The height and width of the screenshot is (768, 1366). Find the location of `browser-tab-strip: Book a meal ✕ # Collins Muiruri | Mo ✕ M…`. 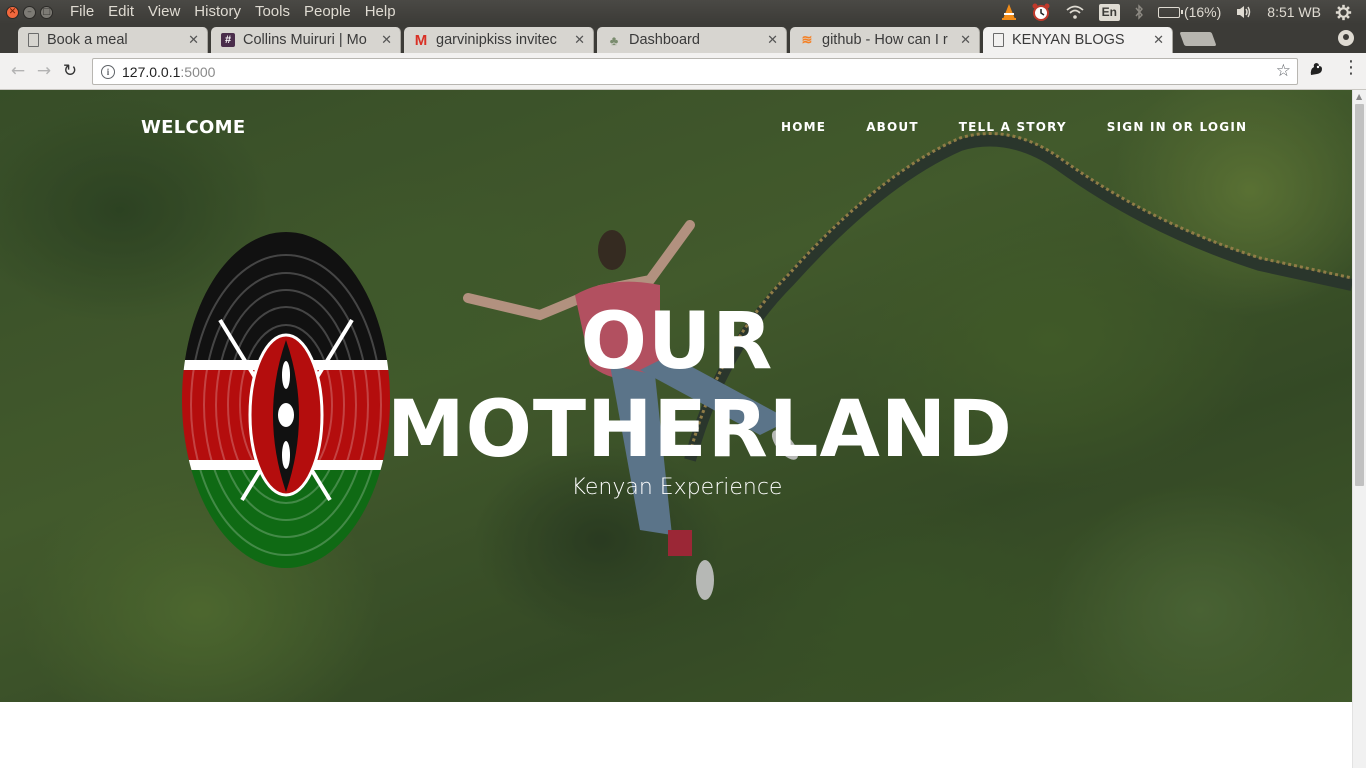

browser-tab-strip: Book a meal ✕ # Collins Muiruri | Mo ✕ M… is located at coordinates (683, 38).